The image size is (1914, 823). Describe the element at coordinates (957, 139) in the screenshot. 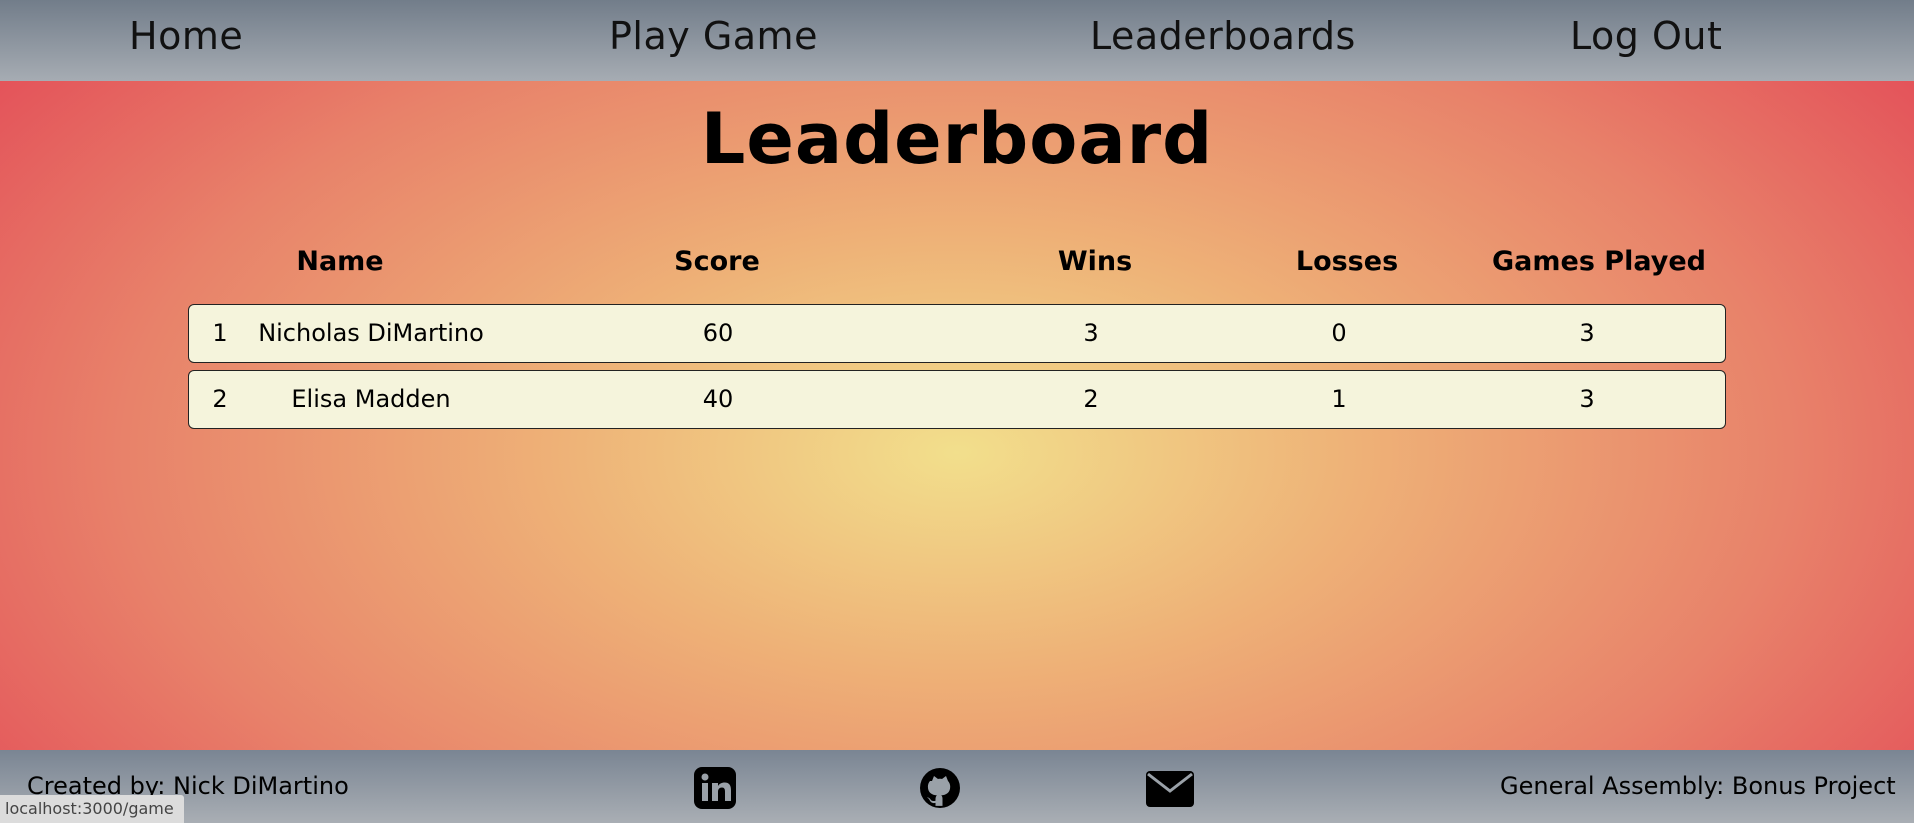

I see `page-title: Leaderboard` at that location.